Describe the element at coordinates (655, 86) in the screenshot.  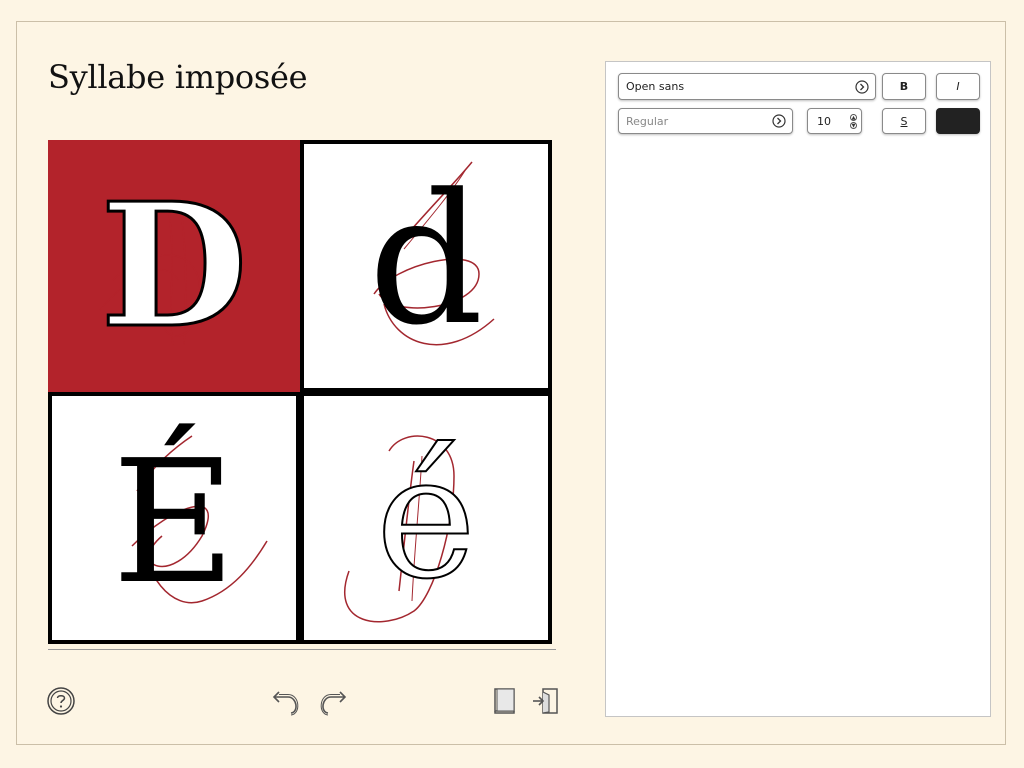
I see `font-family-value: Open sans` at that location.